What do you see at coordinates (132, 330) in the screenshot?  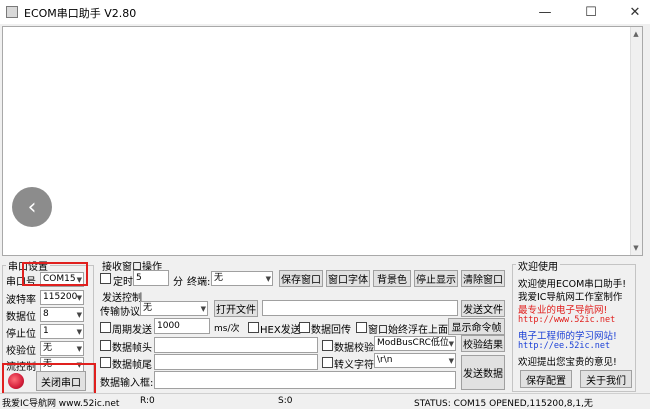 I see `periodic-send-label: 周期发送` at bounding box center [132, 330].